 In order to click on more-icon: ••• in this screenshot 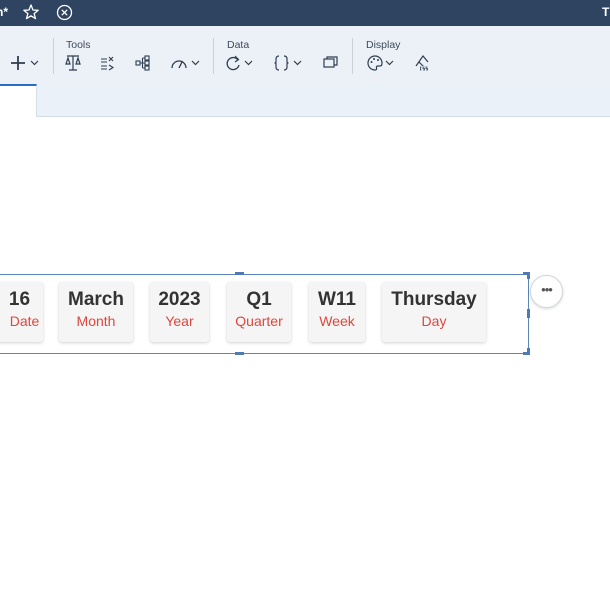, I will do `click(547, 289)`.